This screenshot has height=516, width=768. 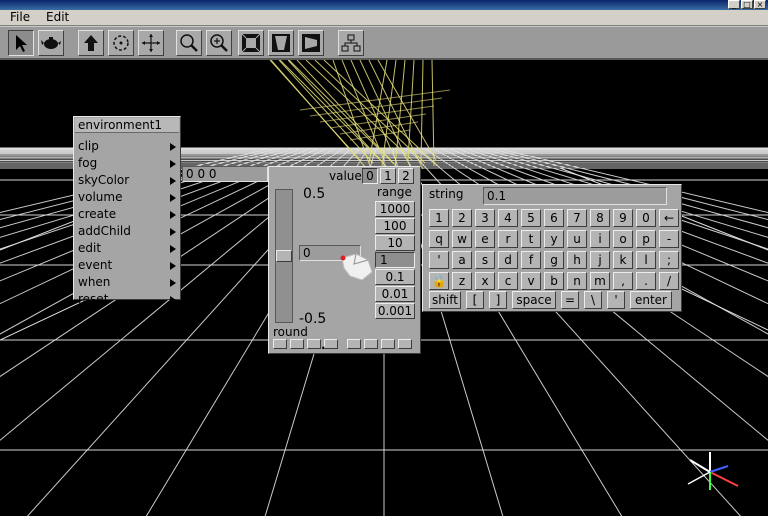 What do you see at coordinates (577, 218) in the screenshot?
I see `key-7: 7` at bounding box center [577, 218].